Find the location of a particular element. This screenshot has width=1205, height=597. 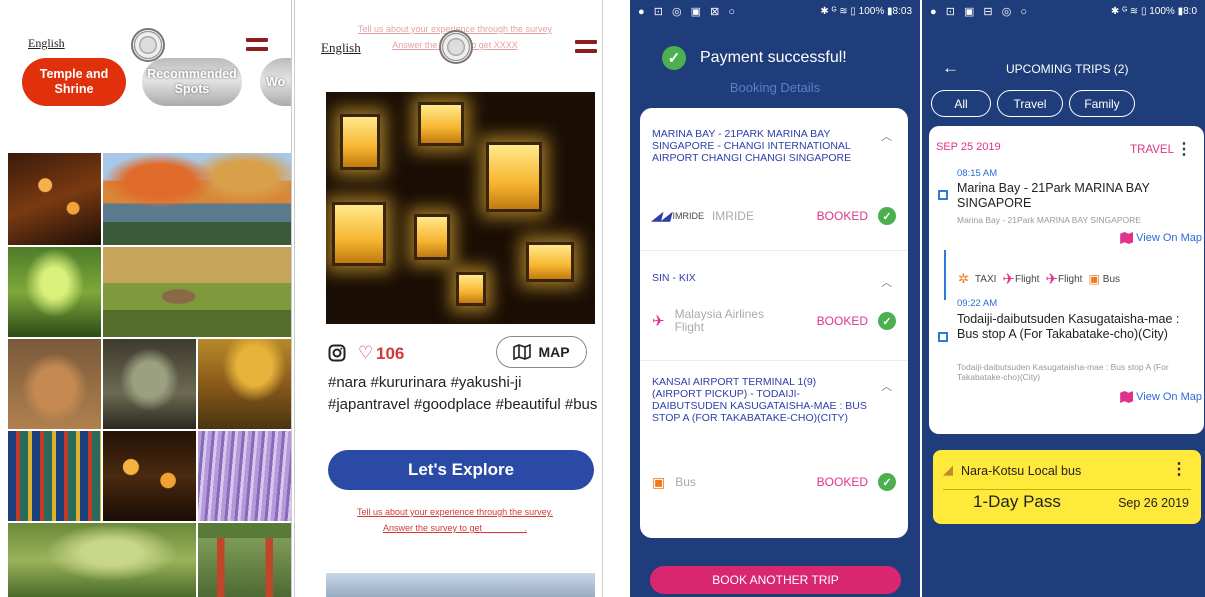

instagram-icon is located at coordinates (337, 353).